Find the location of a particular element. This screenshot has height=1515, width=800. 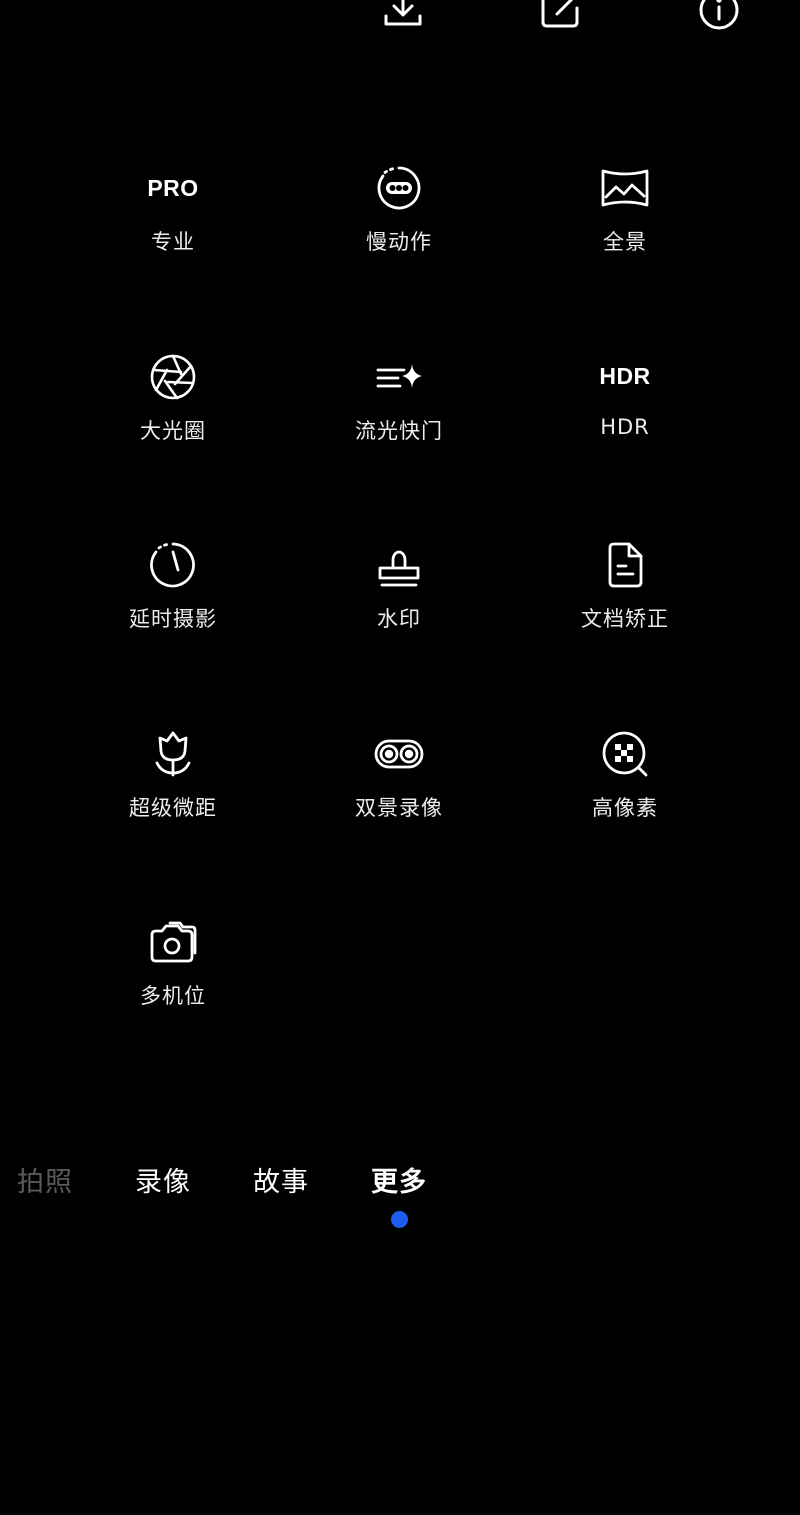

active-tab-indicator is located at coordinates (399, 1219).